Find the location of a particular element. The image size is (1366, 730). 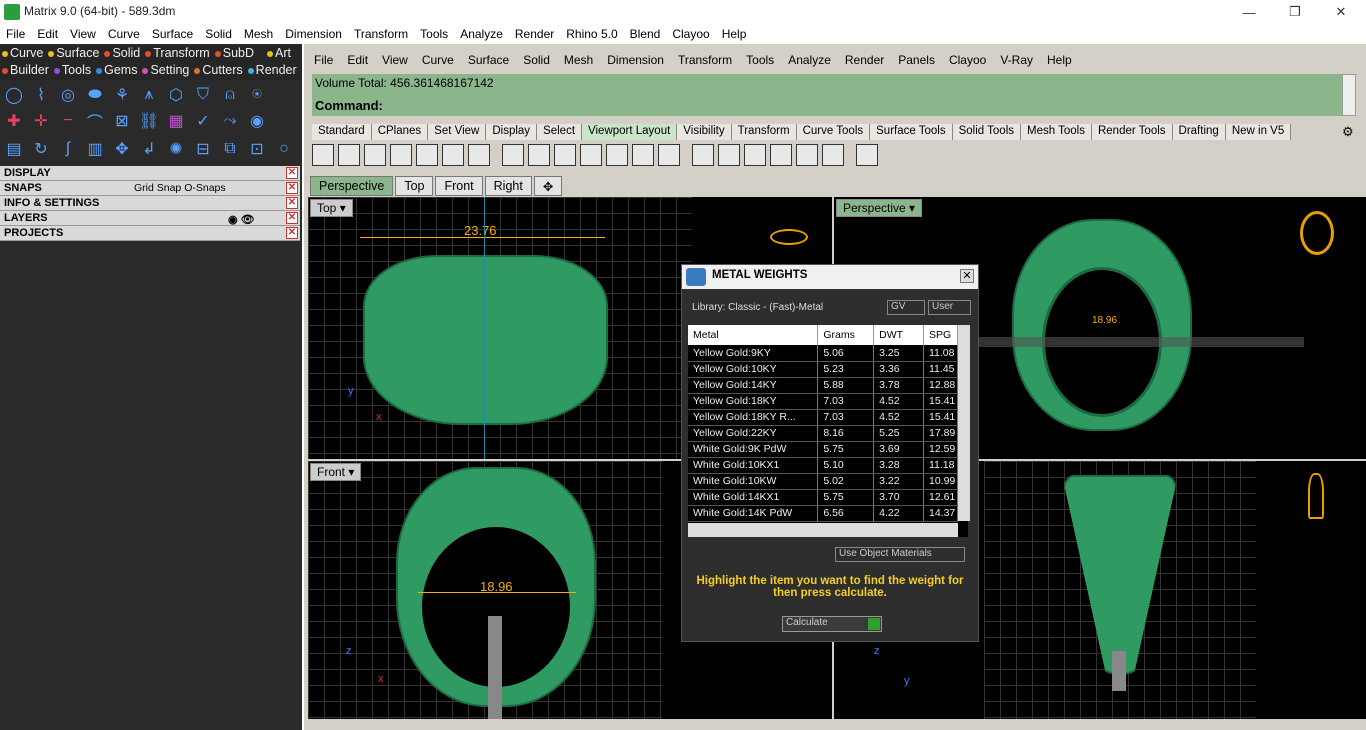

check-tool-icon: ✓ is located at coordinates (203, 121).